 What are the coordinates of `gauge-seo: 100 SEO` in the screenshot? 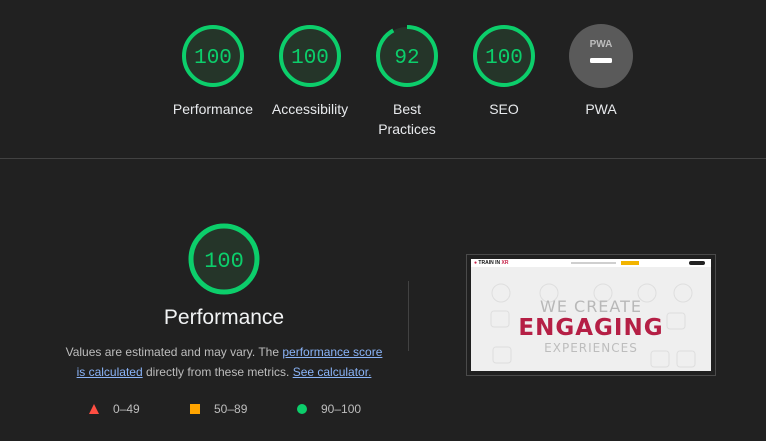 It's located at (504, 71).